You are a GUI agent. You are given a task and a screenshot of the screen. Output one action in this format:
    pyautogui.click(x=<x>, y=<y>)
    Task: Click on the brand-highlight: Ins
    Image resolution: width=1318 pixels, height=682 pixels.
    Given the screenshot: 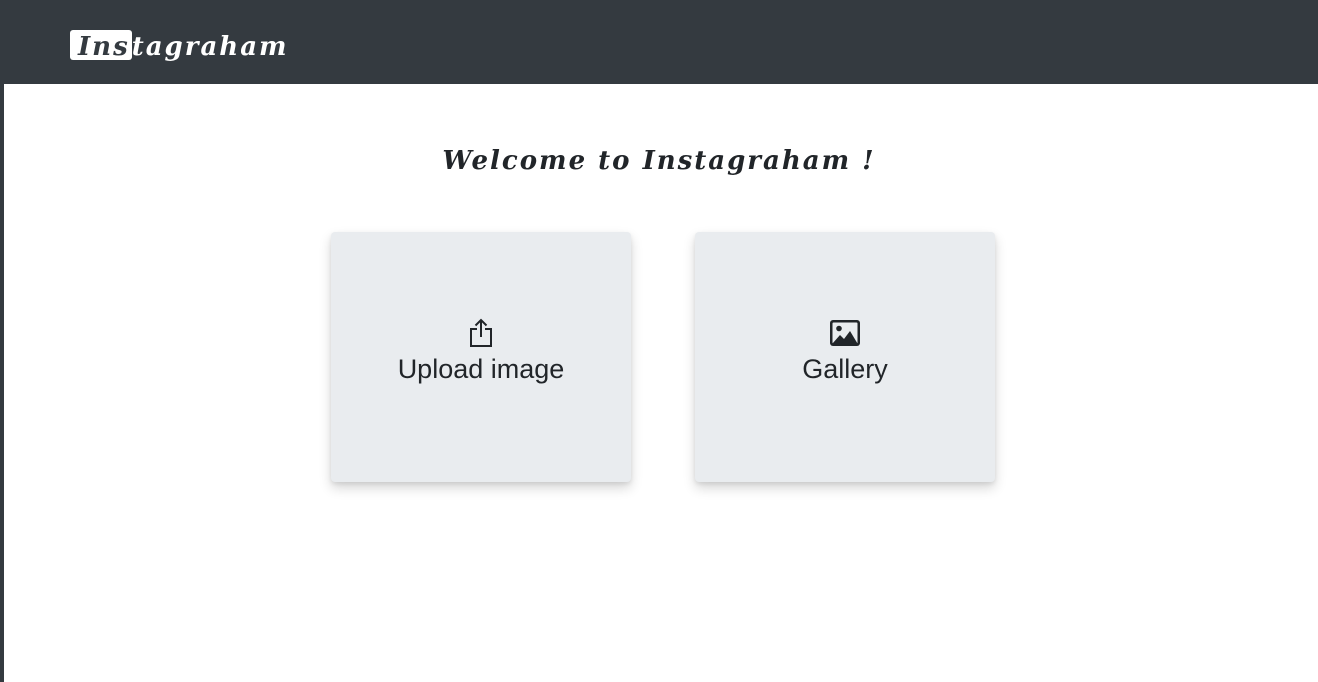 What is the action you would take?
    pyautogui.click(x=101, y=46)
    